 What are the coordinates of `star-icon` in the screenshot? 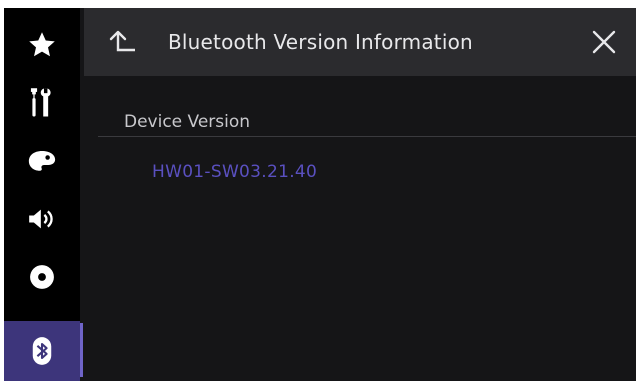 It's located at (42, 44).